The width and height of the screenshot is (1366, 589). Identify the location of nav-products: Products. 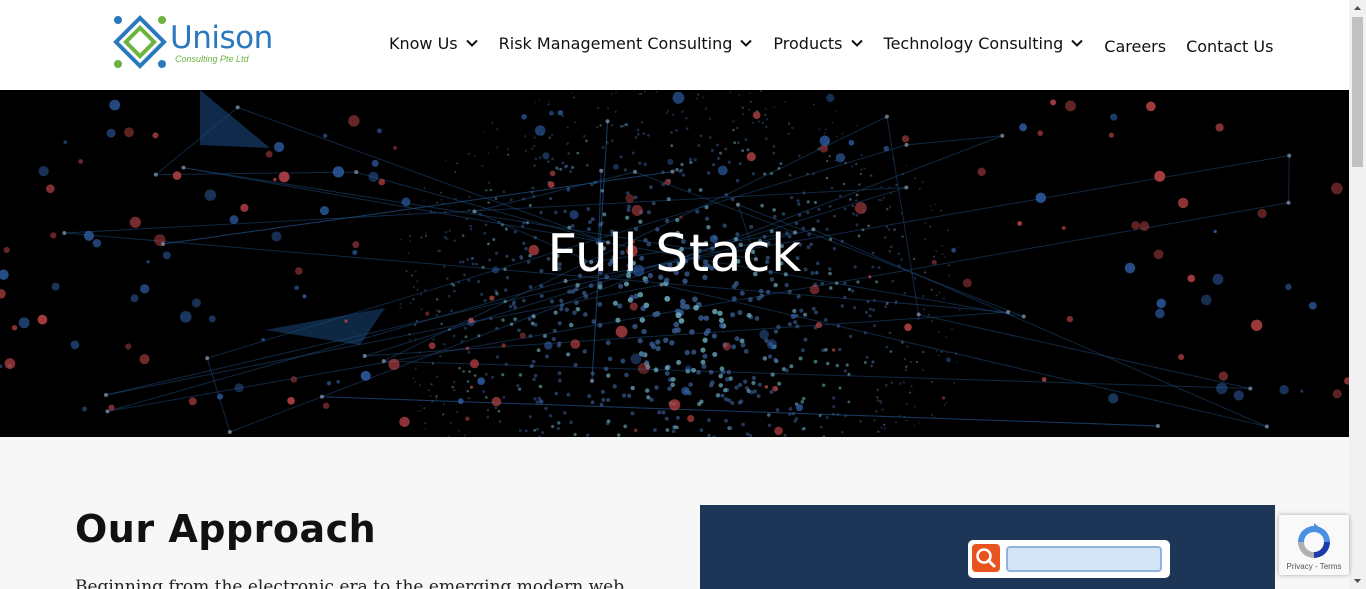
(818, 43).